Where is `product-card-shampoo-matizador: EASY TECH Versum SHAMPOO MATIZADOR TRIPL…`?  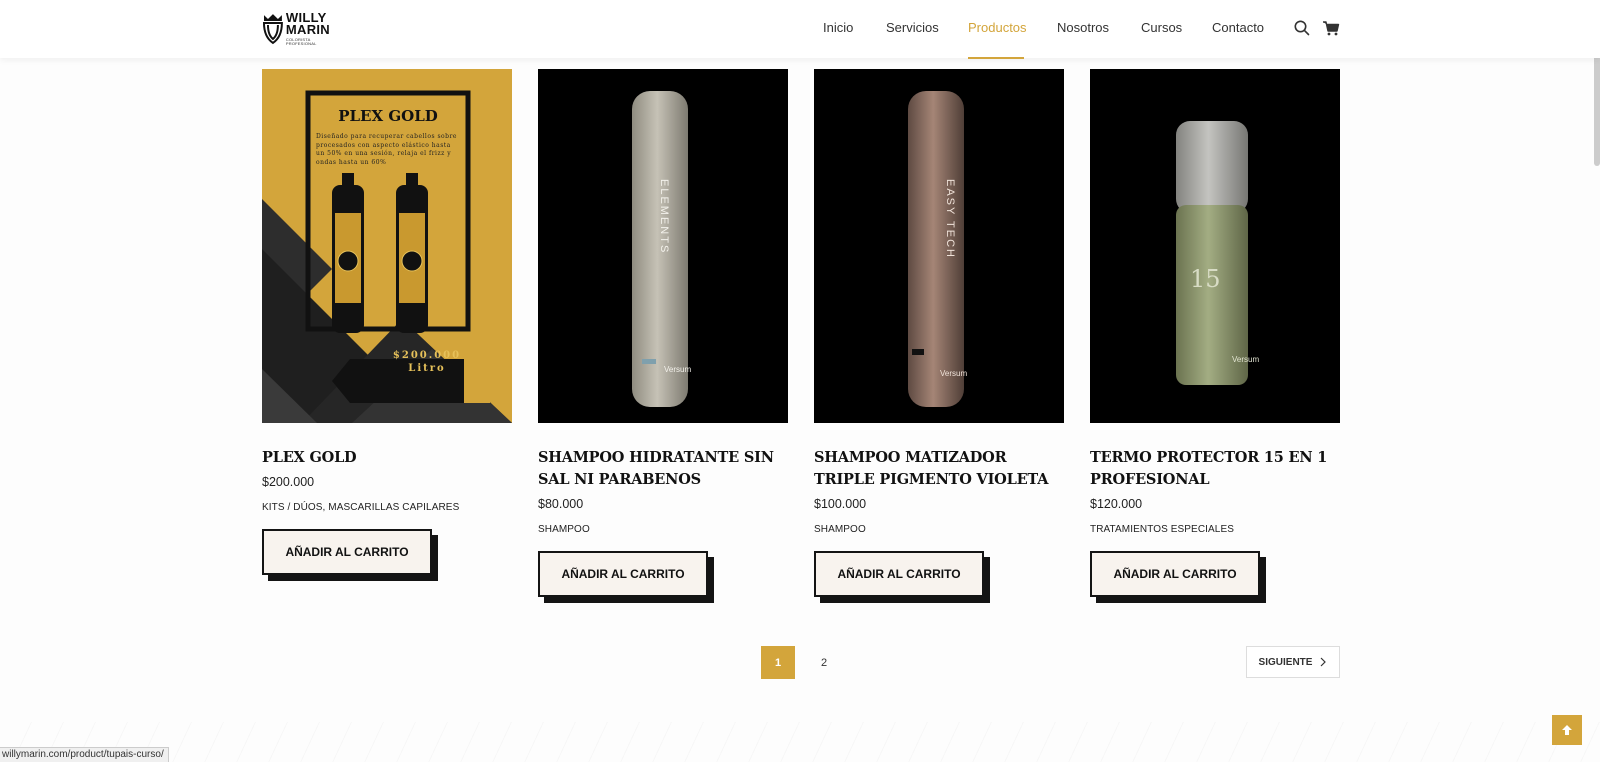
product-card-shampoo-matizador: EASY TECH Versum SHAMPOO MATIZADOR TRIPL… is located at coordinates (939, 336).